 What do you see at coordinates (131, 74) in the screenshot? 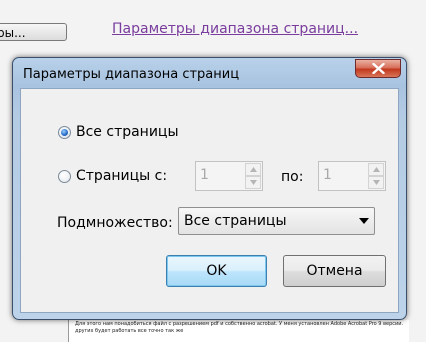
I see `dialog-title: Параметры диапазона страниц` at bounding box center [131, 74].